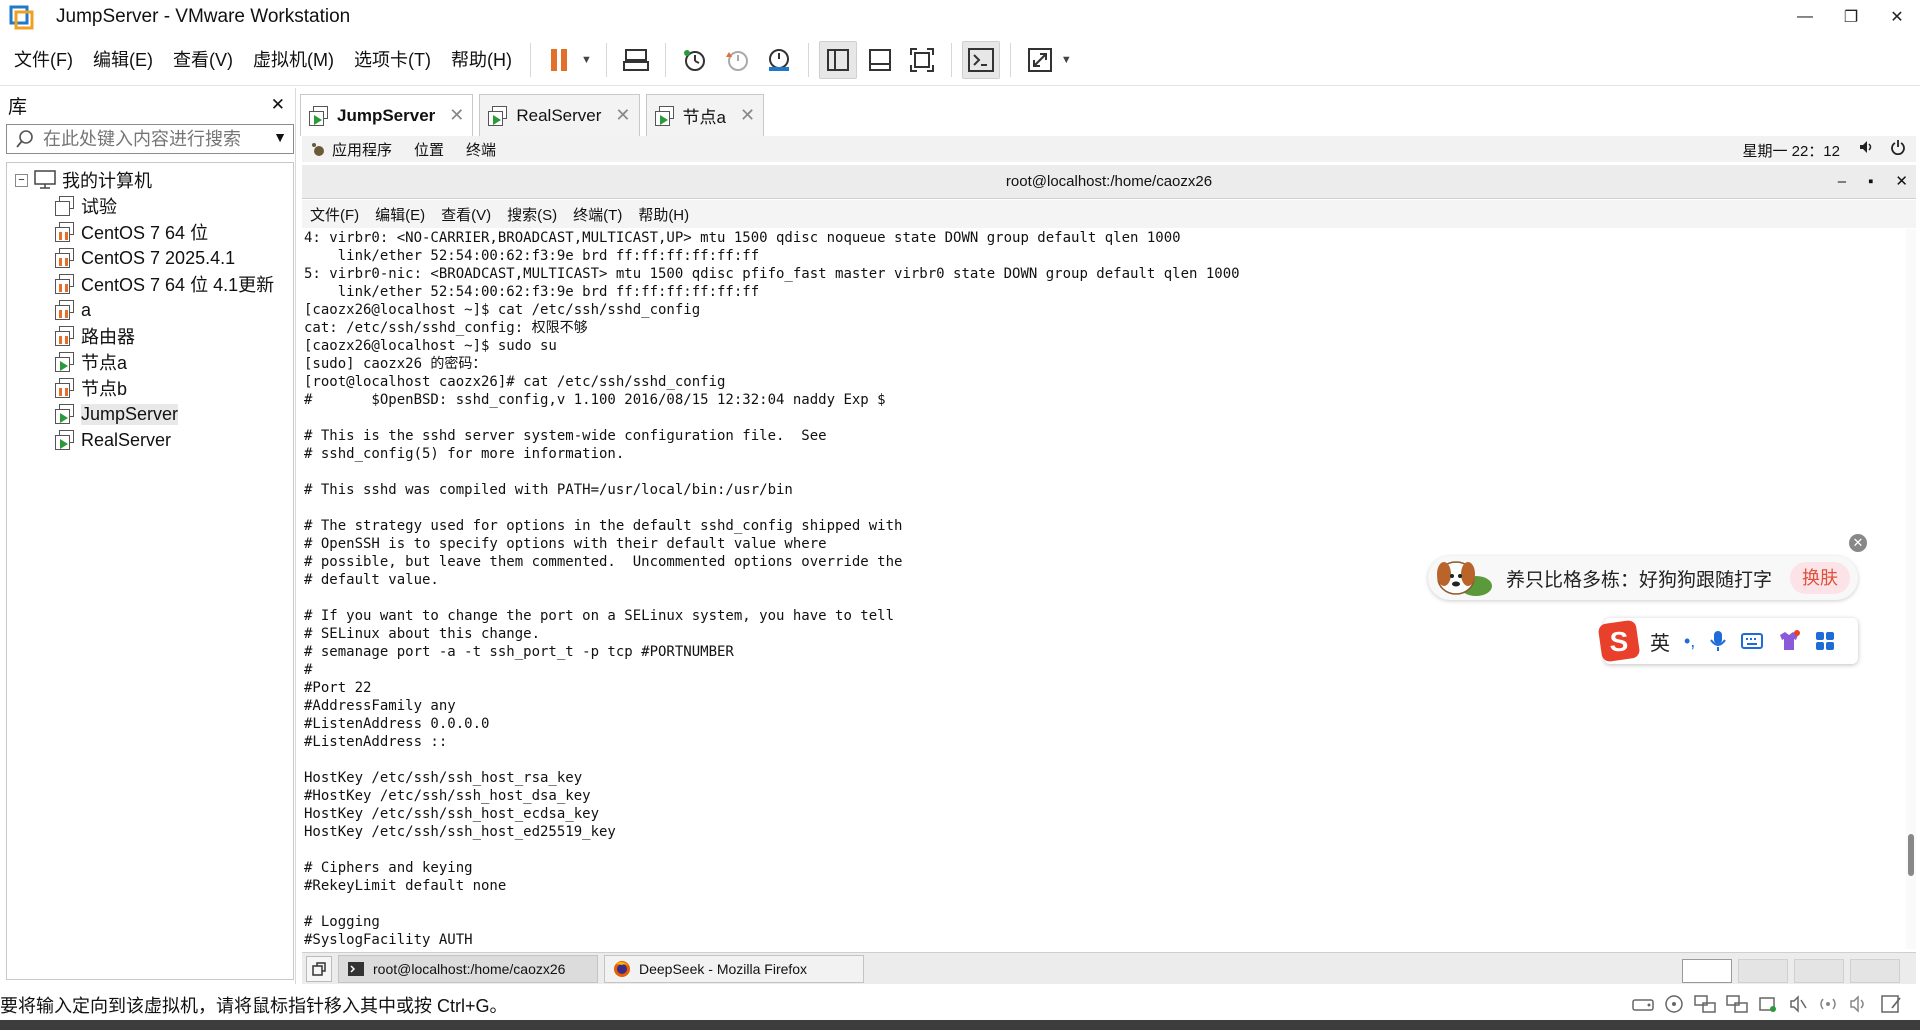 This screenshot has width=1920, height=1030. Describe the element at coordinates (597, 214) in the screenshot. I see `terminal-menu-terminal: 终端(T)` at that location.